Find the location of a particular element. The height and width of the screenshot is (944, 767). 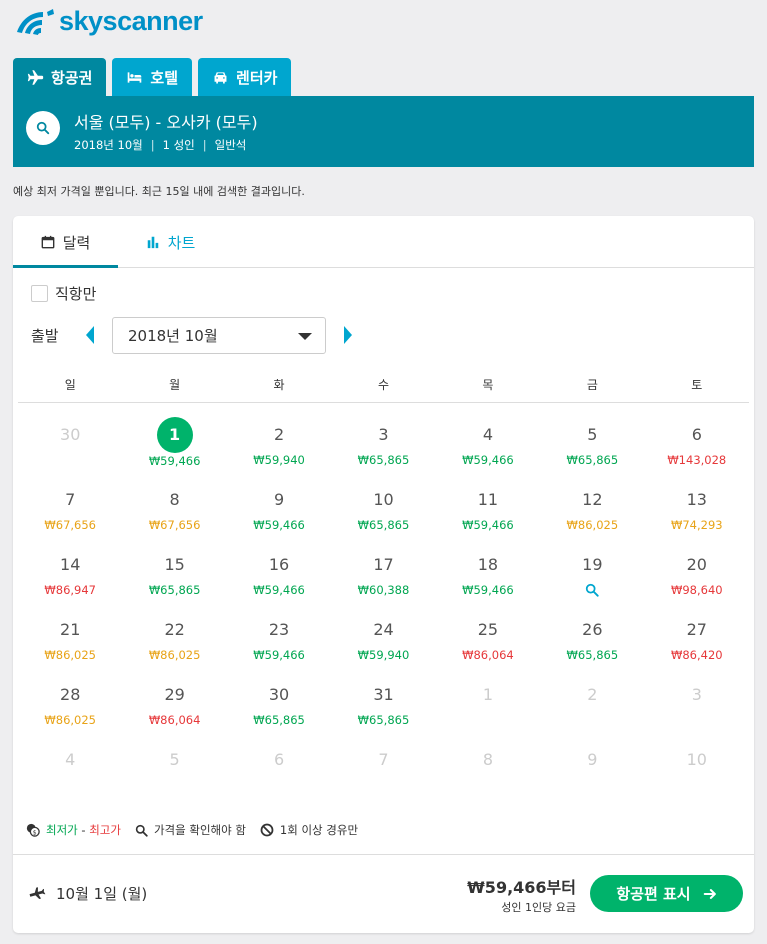

calendar-day: 3 ₩65,865 is located at coordinates (383, 436).